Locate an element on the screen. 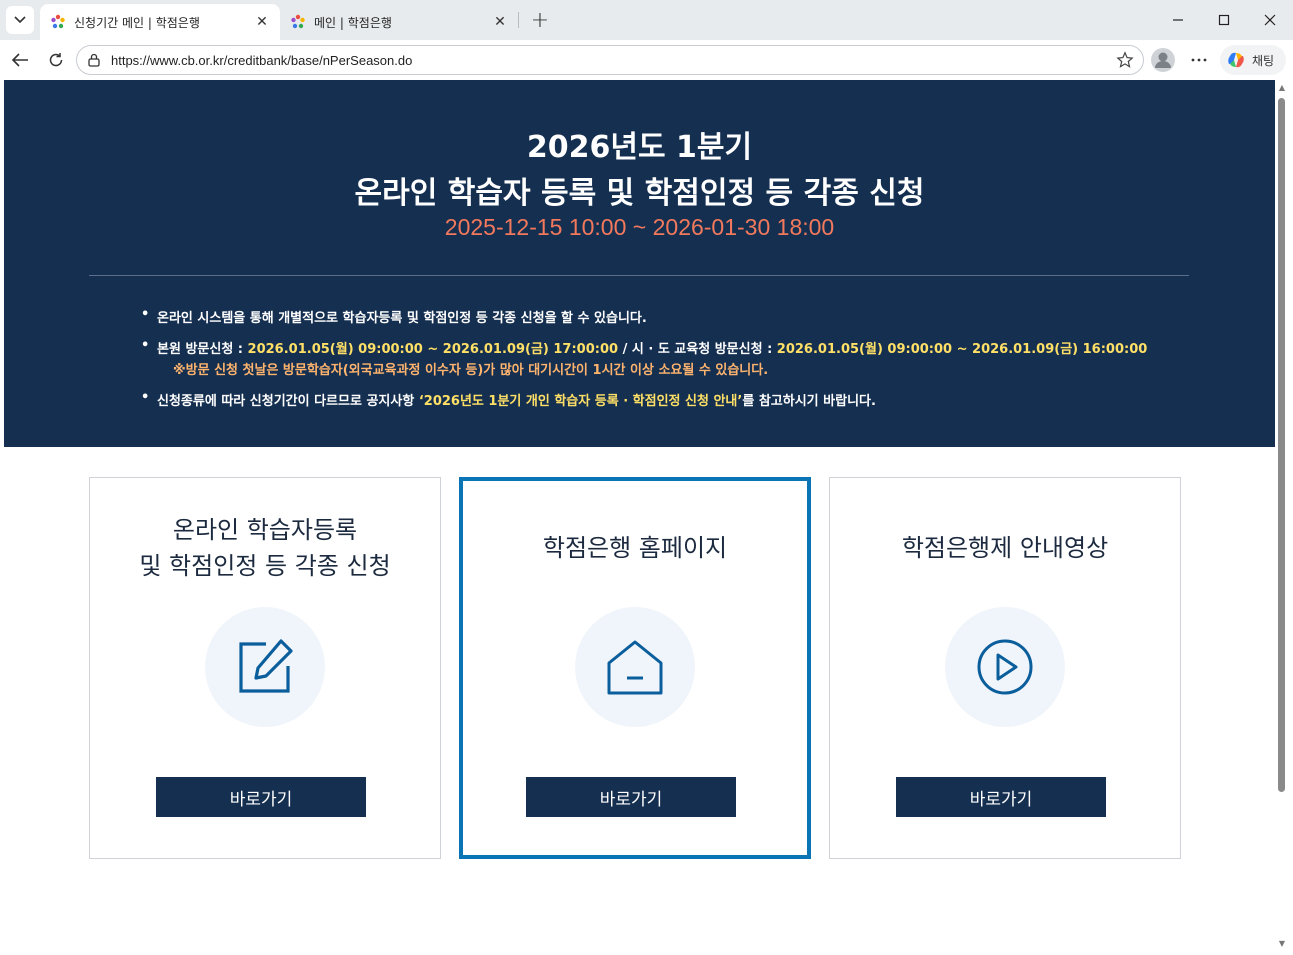  scroll-down-arrow-icon: ▼ is located at coordinates (1282, 944).